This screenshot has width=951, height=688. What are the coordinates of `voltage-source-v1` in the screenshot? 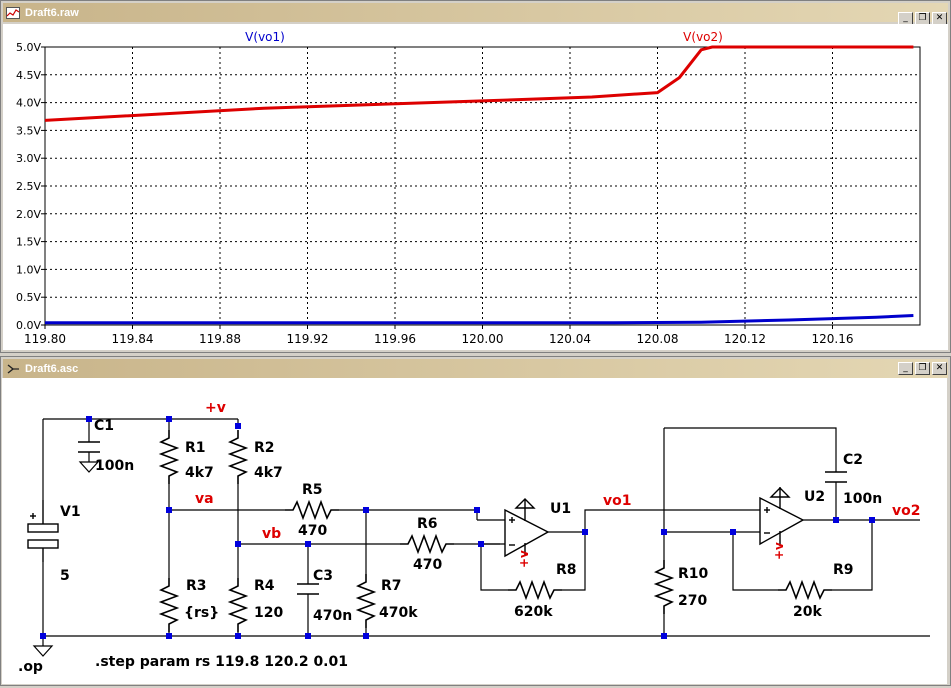 It's located at (43, 531).